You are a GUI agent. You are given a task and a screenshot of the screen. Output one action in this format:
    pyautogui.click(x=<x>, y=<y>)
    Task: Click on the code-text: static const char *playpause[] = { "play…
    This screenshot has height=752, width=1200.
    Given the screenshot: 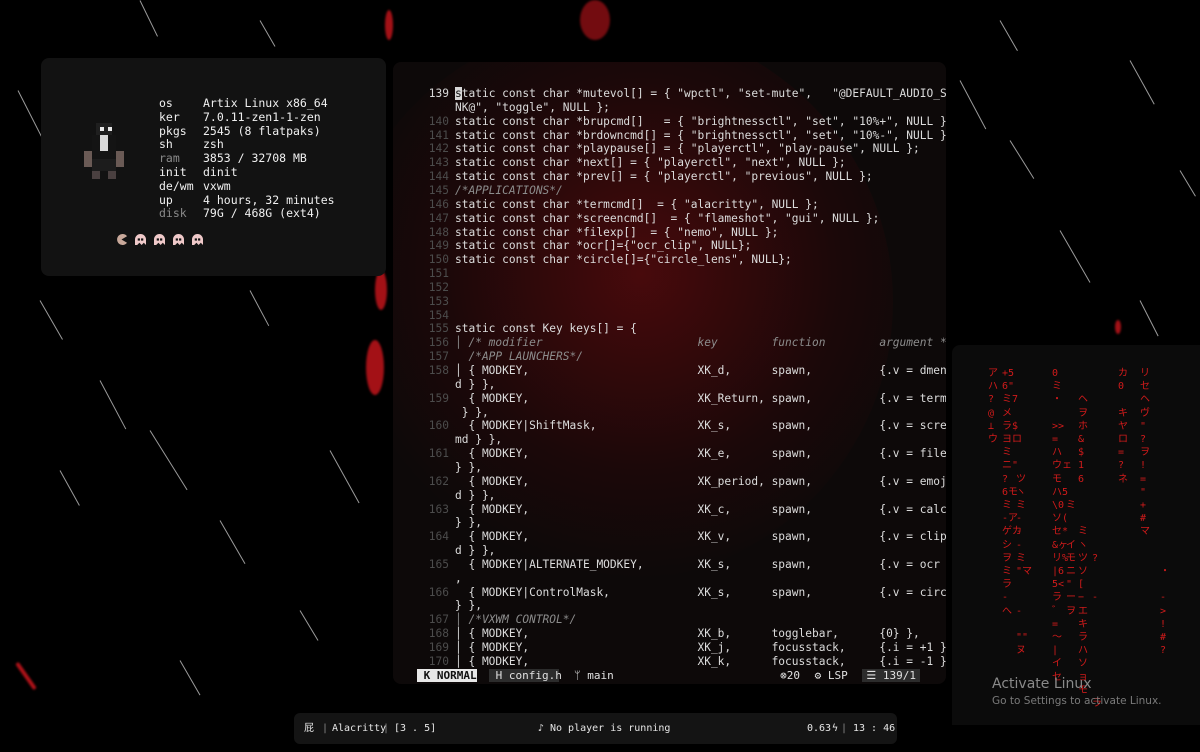 What is the action you would take?
    pyautogui.click(x=687, y=149)
    